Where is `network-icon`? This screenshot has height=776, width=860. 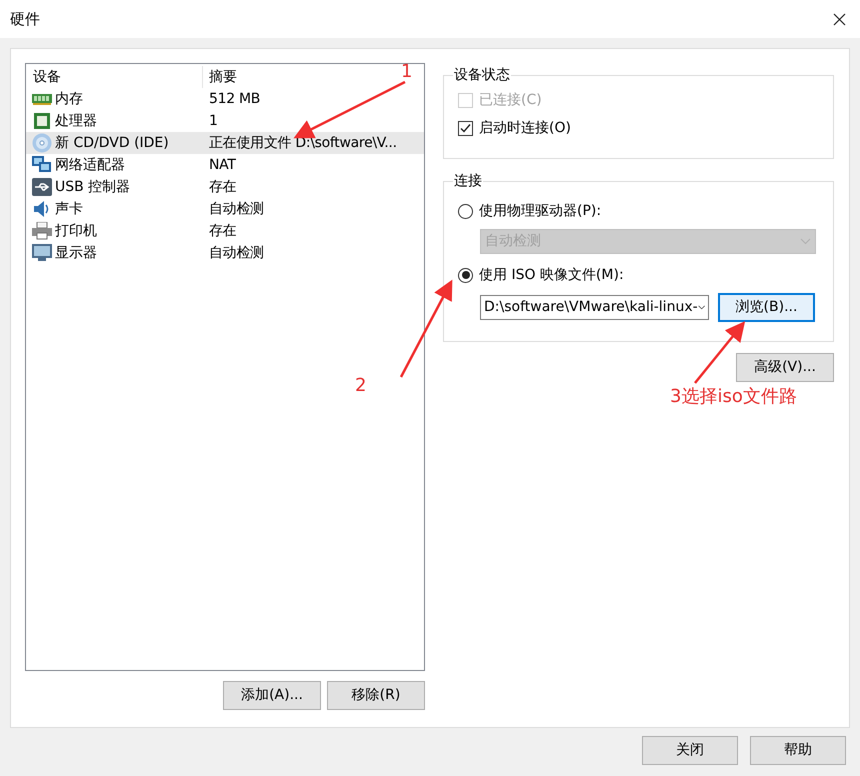
network-icon is located at coordinates (42, 165).